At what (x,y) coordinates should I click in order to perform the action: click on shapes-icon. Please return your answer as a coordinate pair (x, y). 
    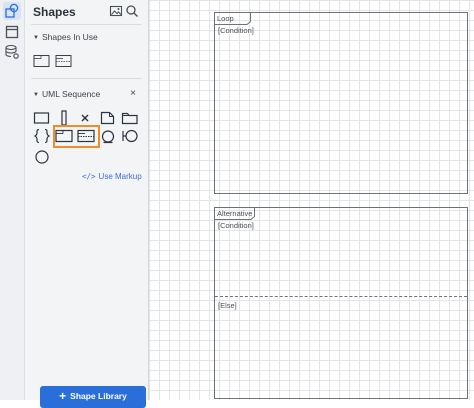
    Looking at the image, I should click on (12, 11).